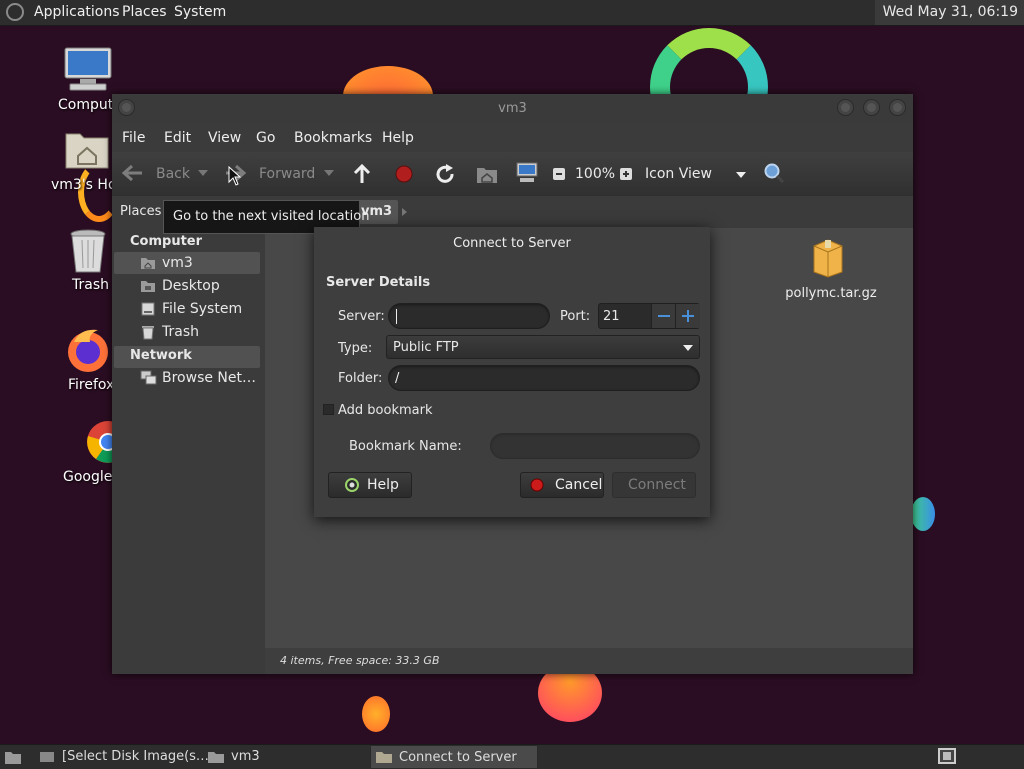  I want to click on wallpaper-teal-blob, so click(923, 514).